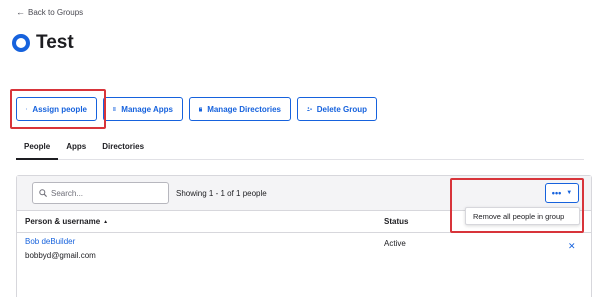 The width and height of the screenshot is (600, 297). Describe the element at coordinates (341, 109) in the screenshot. I see `delete-group-label: Delete Group` at that location.